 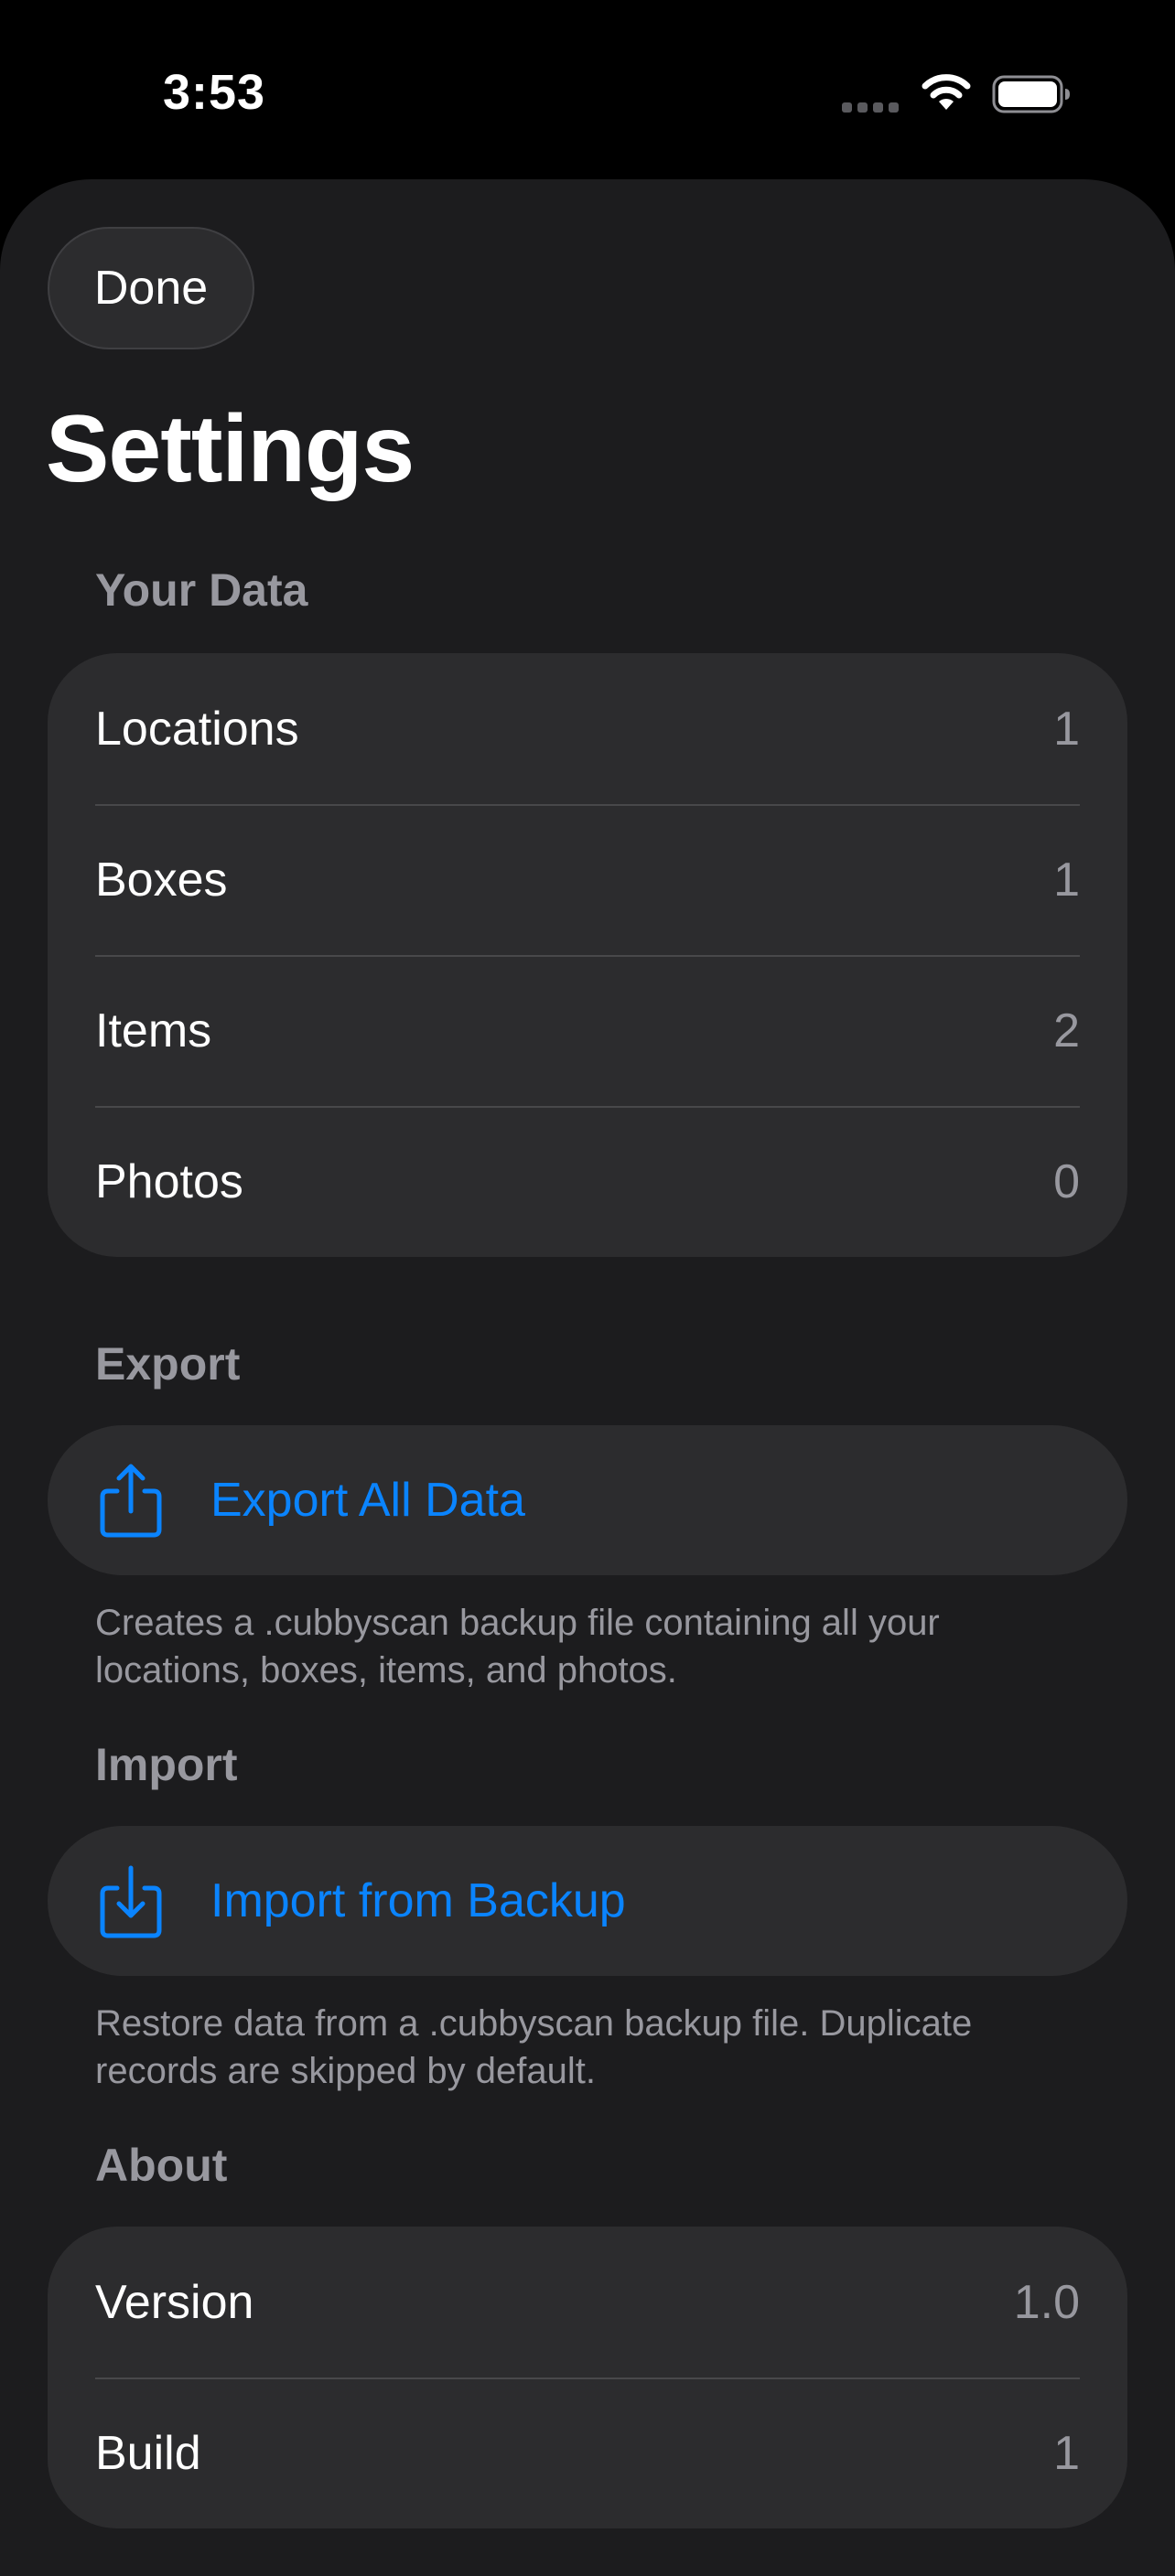 What do you see at coordinates (214, 92) in the screenshot?
I see `status-time: 3:53` at bounding box center [214, 92].